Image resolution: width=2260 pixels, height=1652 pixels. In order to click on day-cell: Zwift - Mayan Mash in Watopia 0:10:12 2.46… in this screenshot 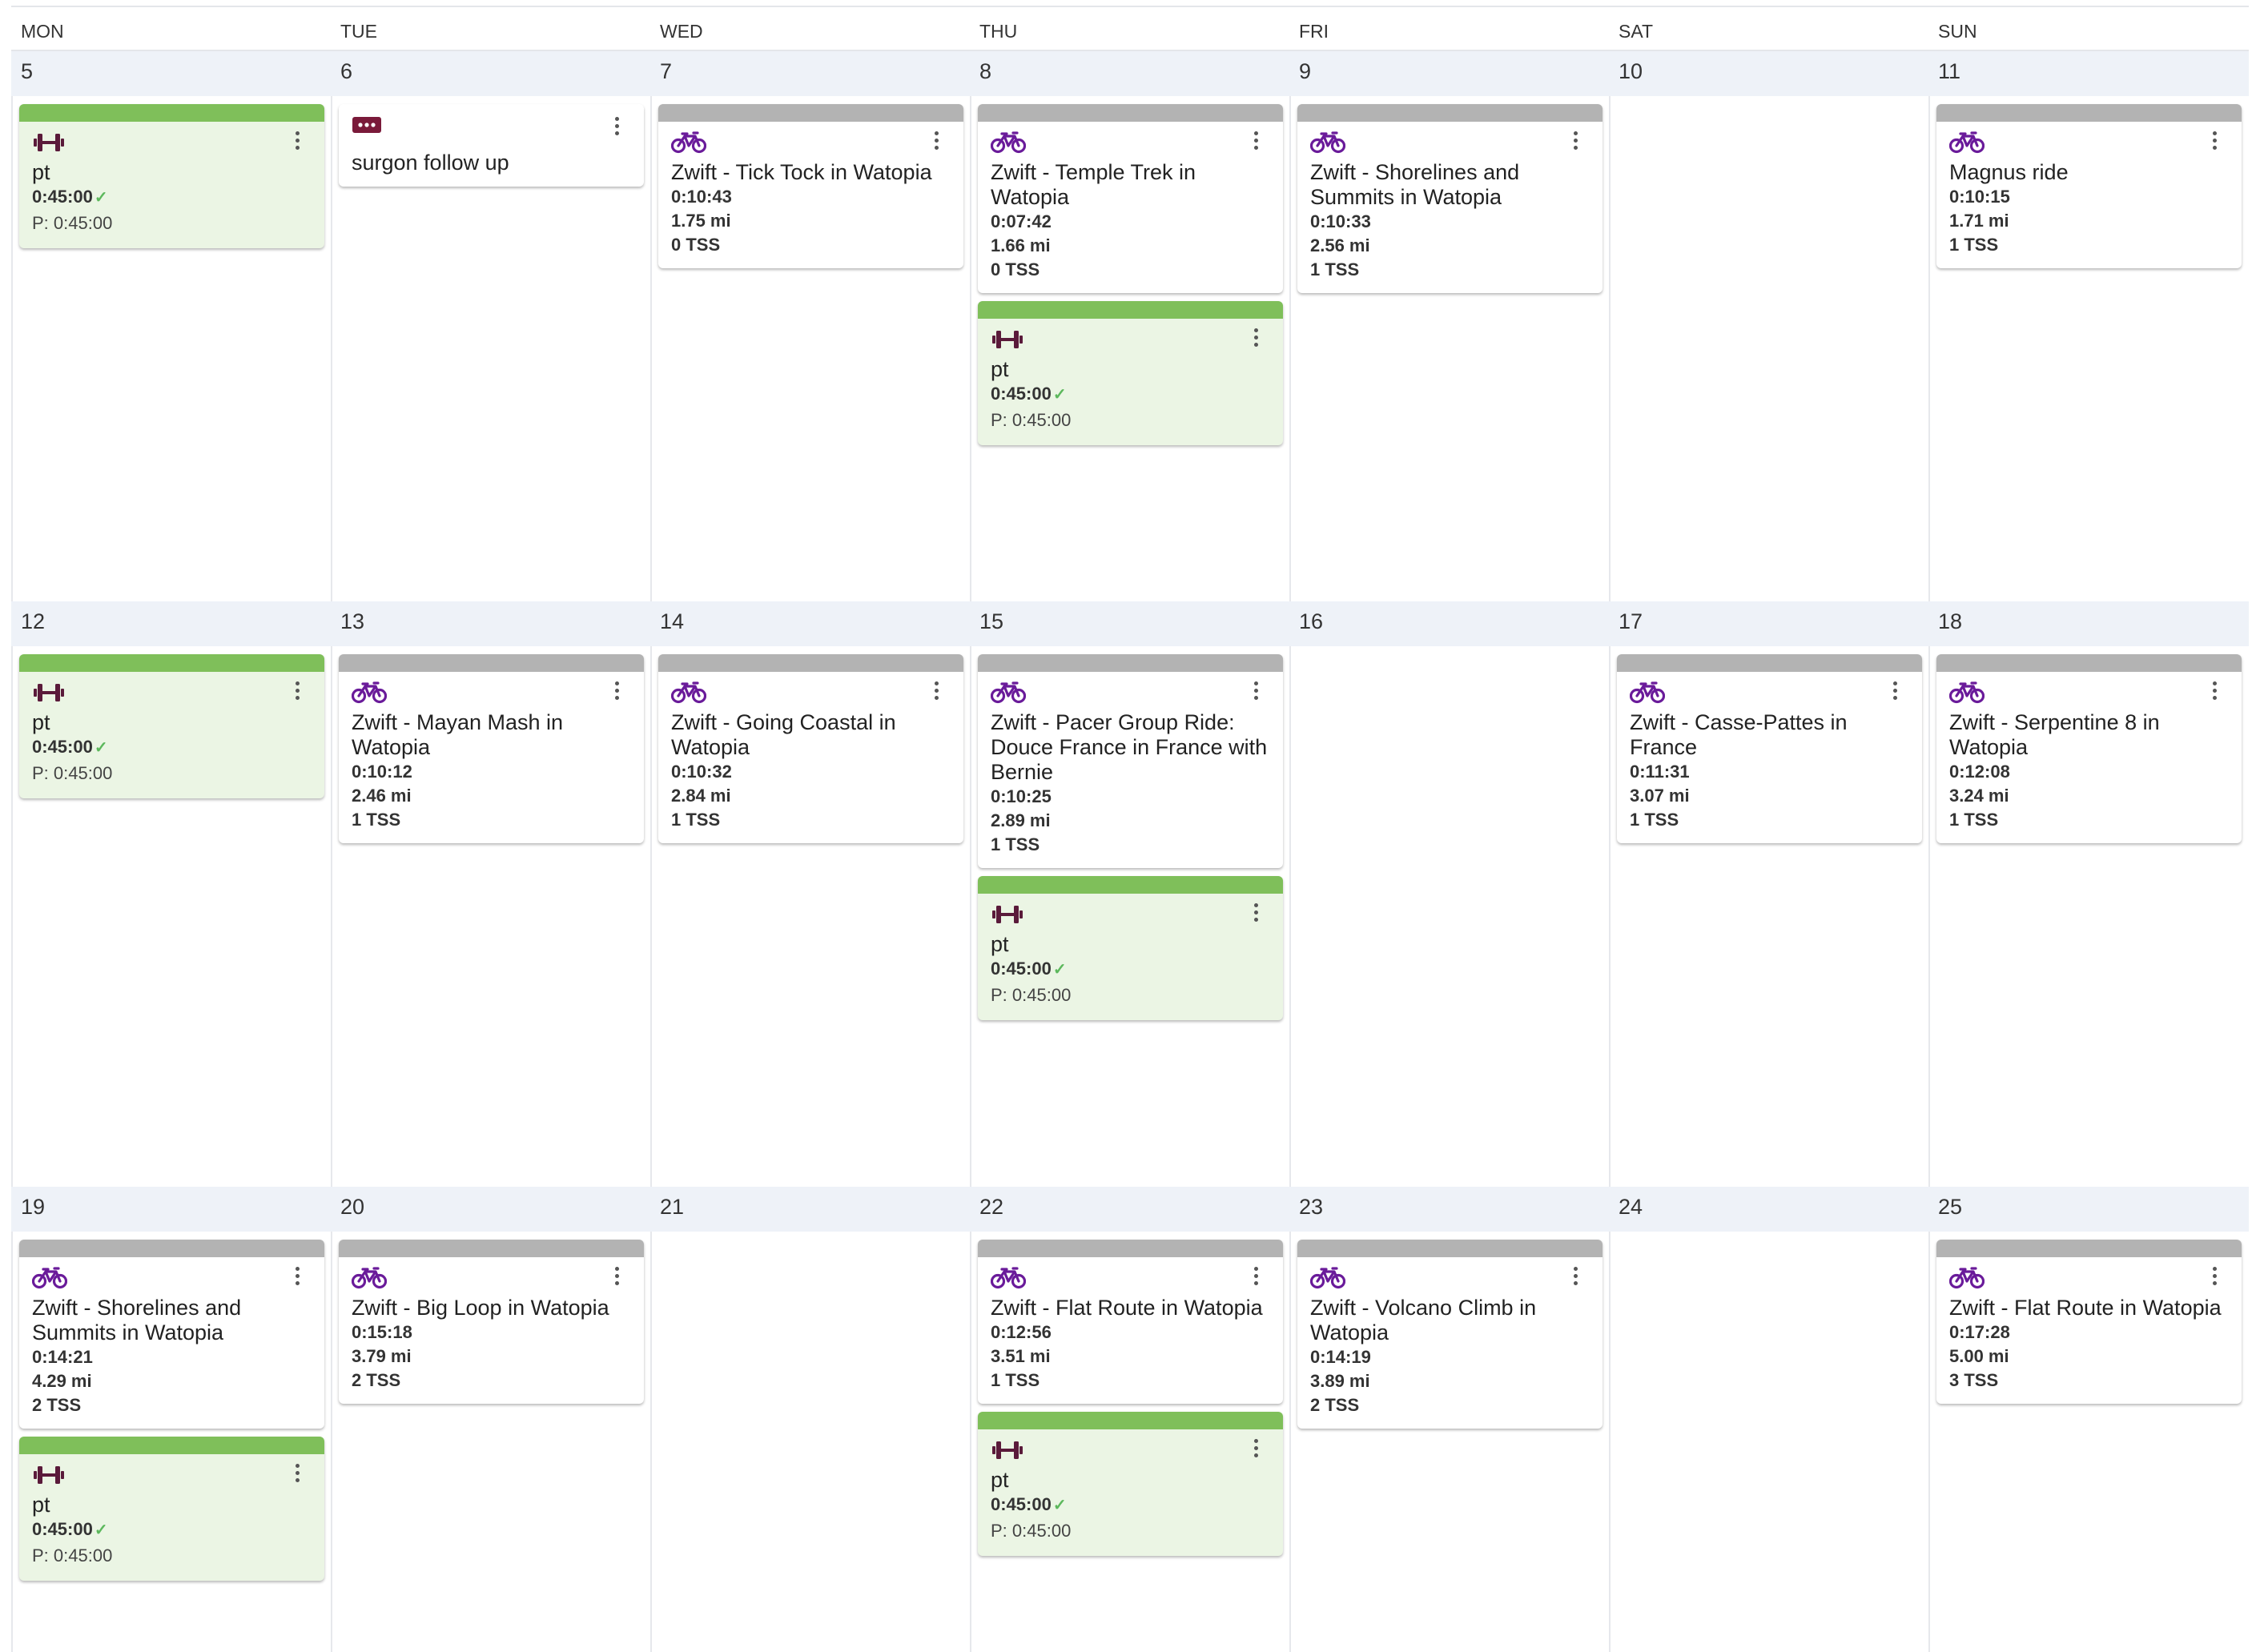, I will do `click(490, 917)`.